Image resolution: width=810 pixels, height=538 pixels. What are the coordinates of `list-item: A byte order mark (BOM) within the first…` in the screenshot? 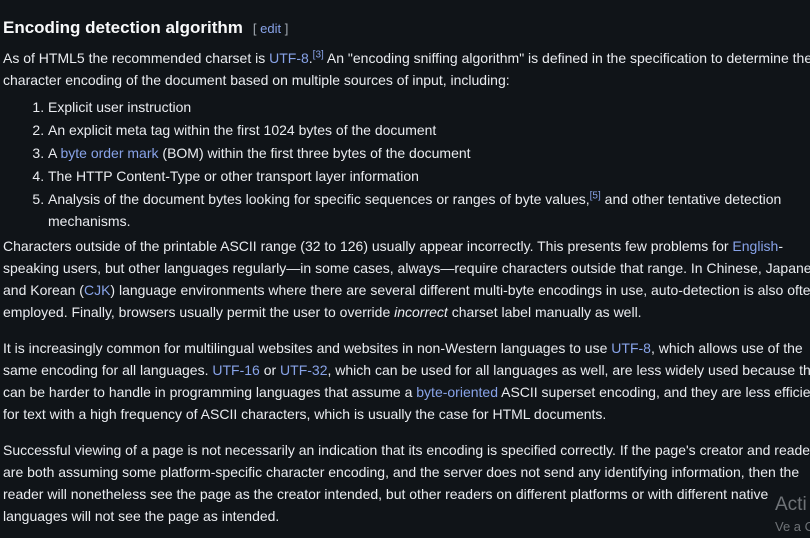 It's located at (429, 153).